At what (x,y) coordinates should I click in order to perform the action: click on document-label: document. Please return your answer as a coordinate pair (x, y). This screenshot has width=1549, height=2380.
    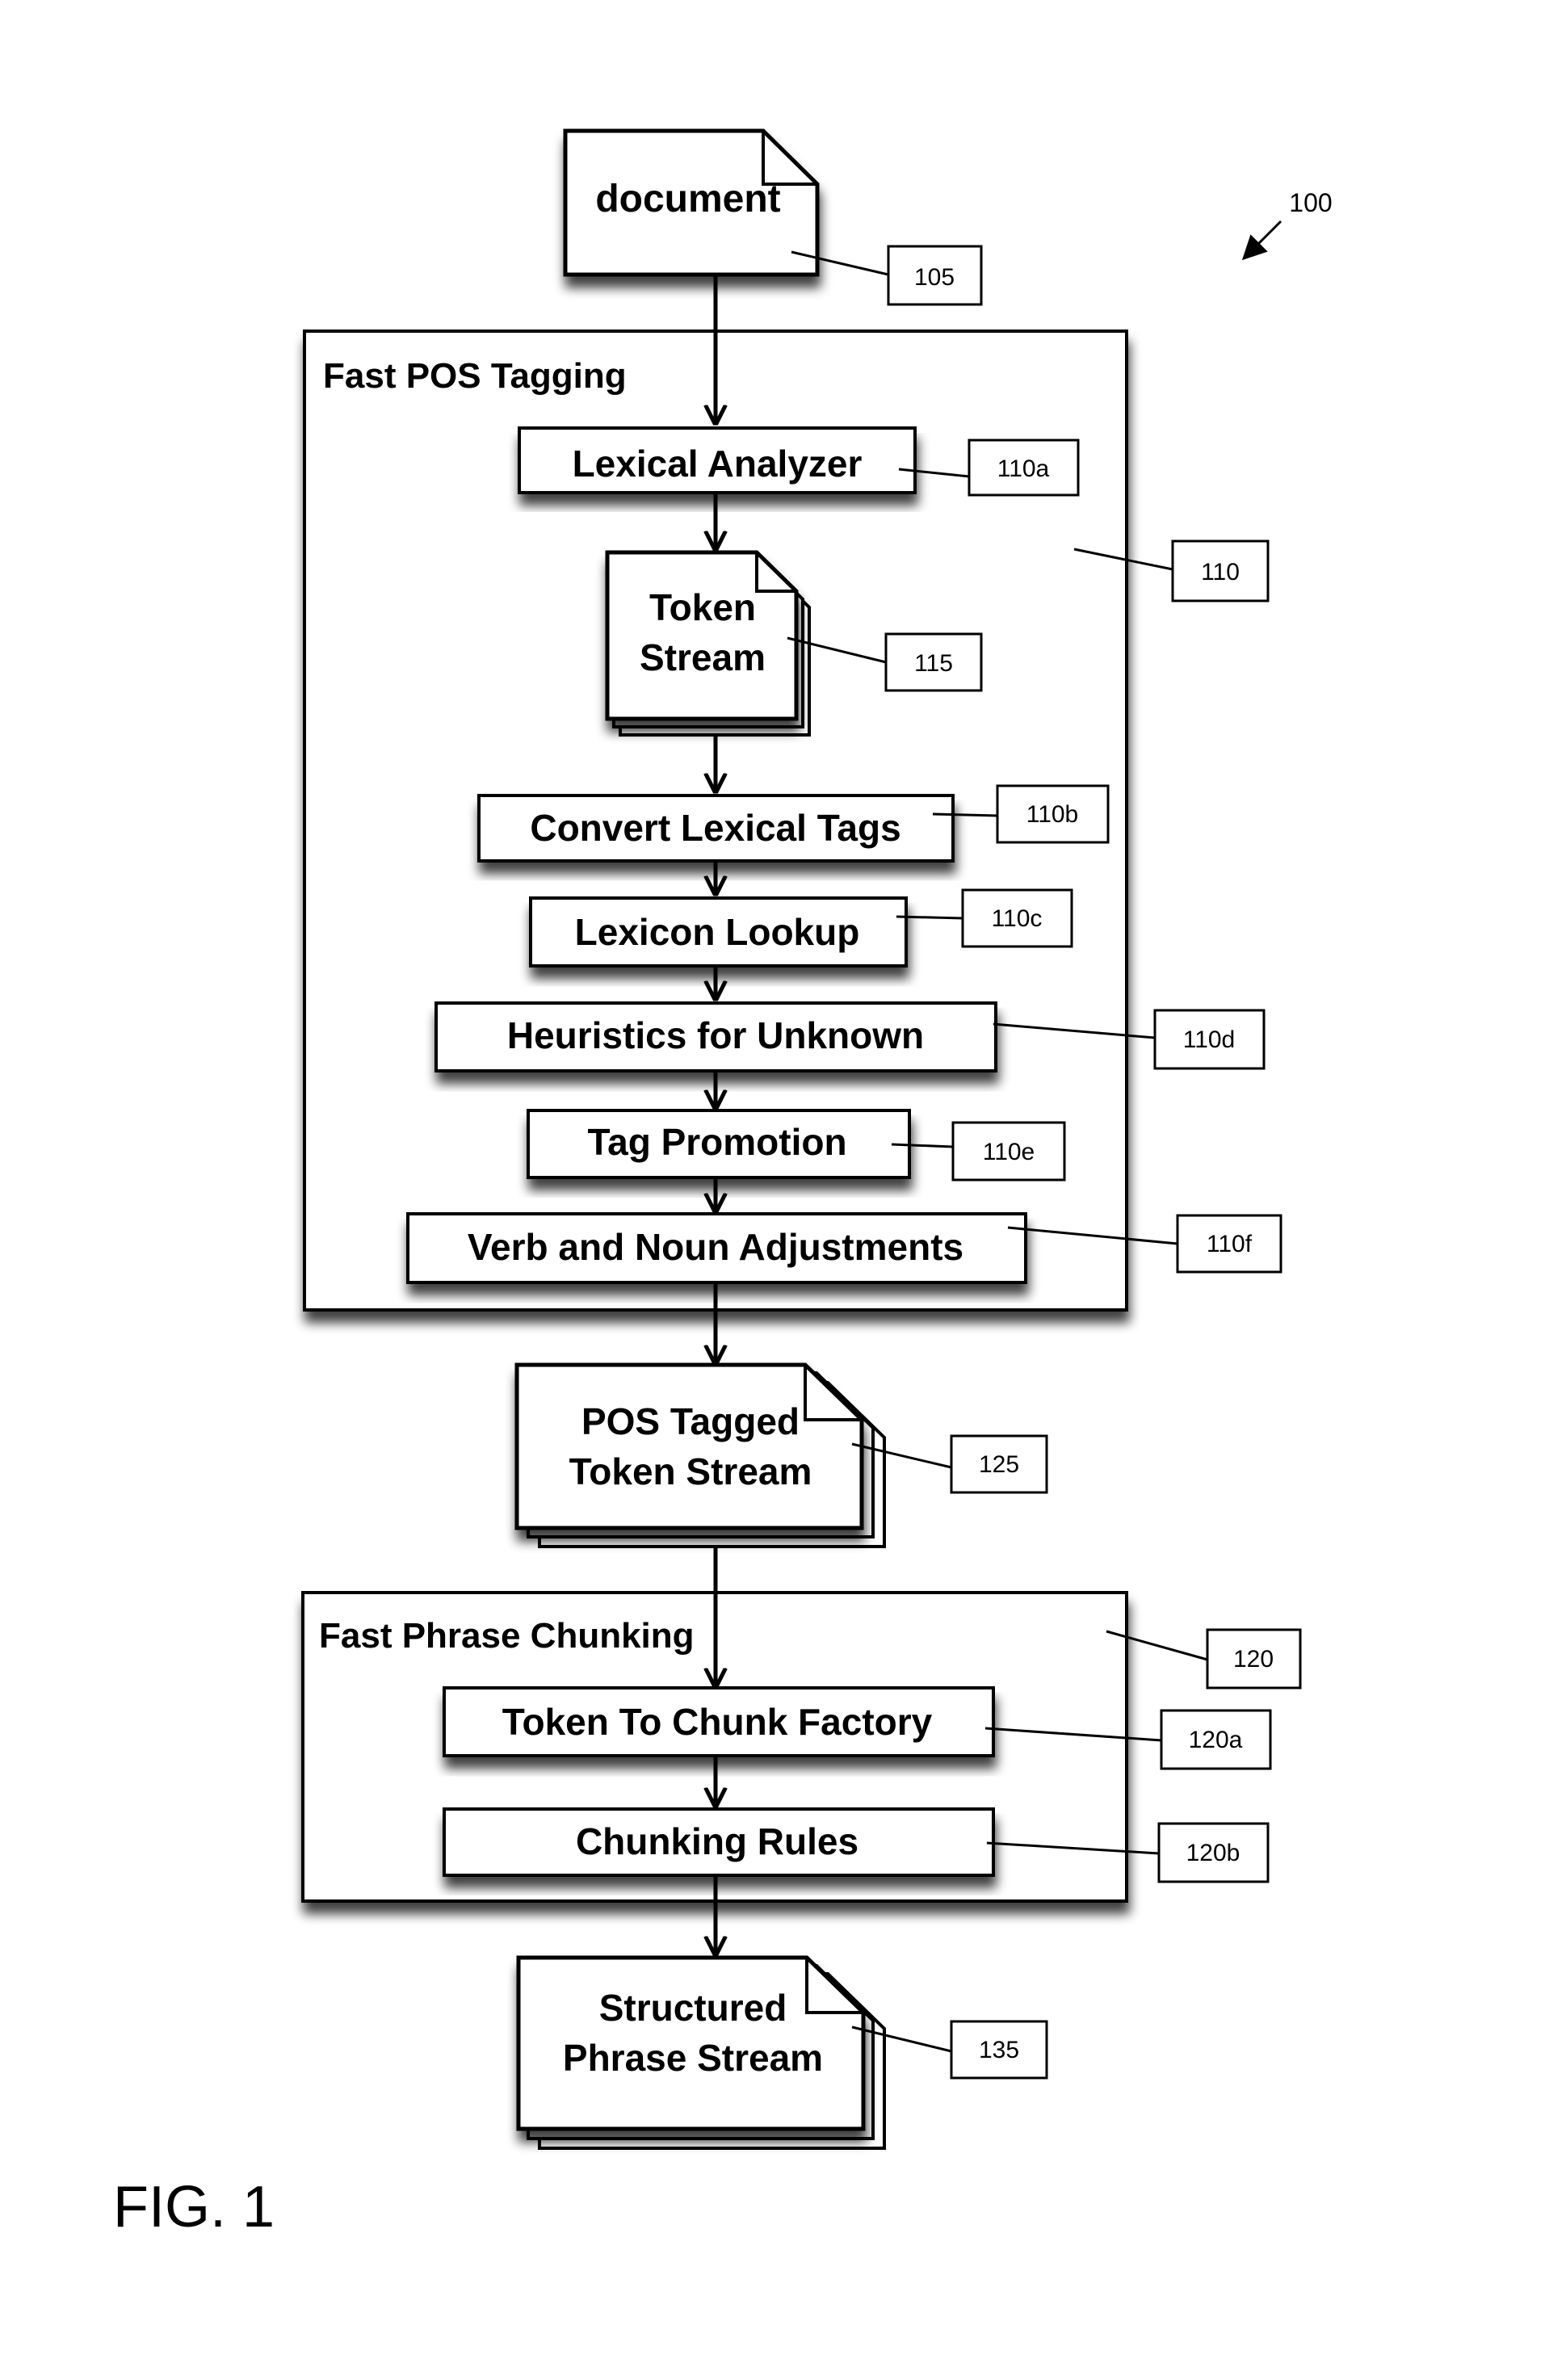
    Looking at the image, I should click on (687, 199).